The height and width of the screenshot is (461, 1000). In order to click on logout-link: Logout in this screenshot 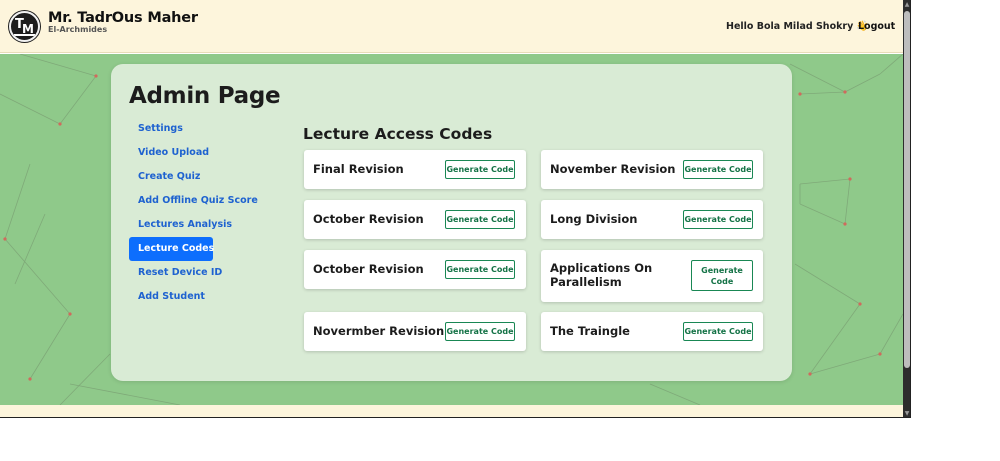, I will do `click(876, 26)`.